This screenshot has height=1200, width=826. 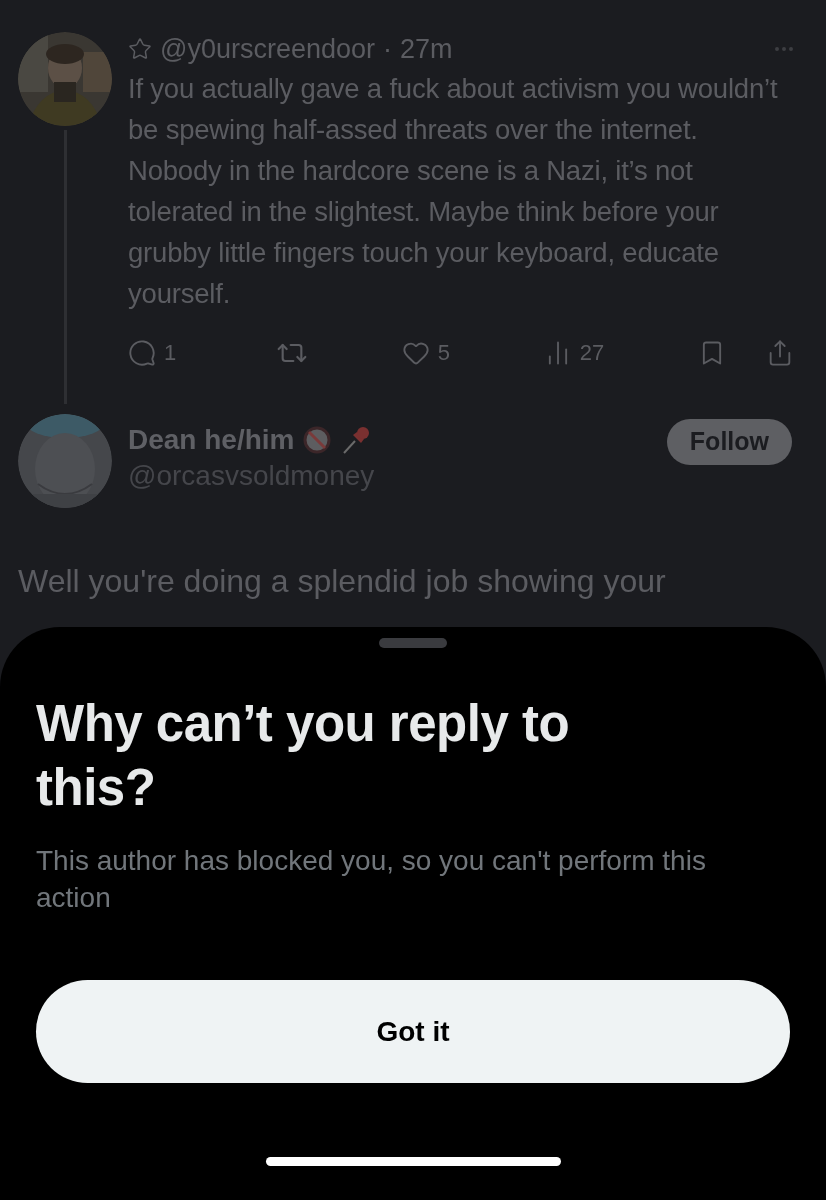 I want to click on post-text: Well you're doing a splendid job showing your, so click(x=342, y=581).